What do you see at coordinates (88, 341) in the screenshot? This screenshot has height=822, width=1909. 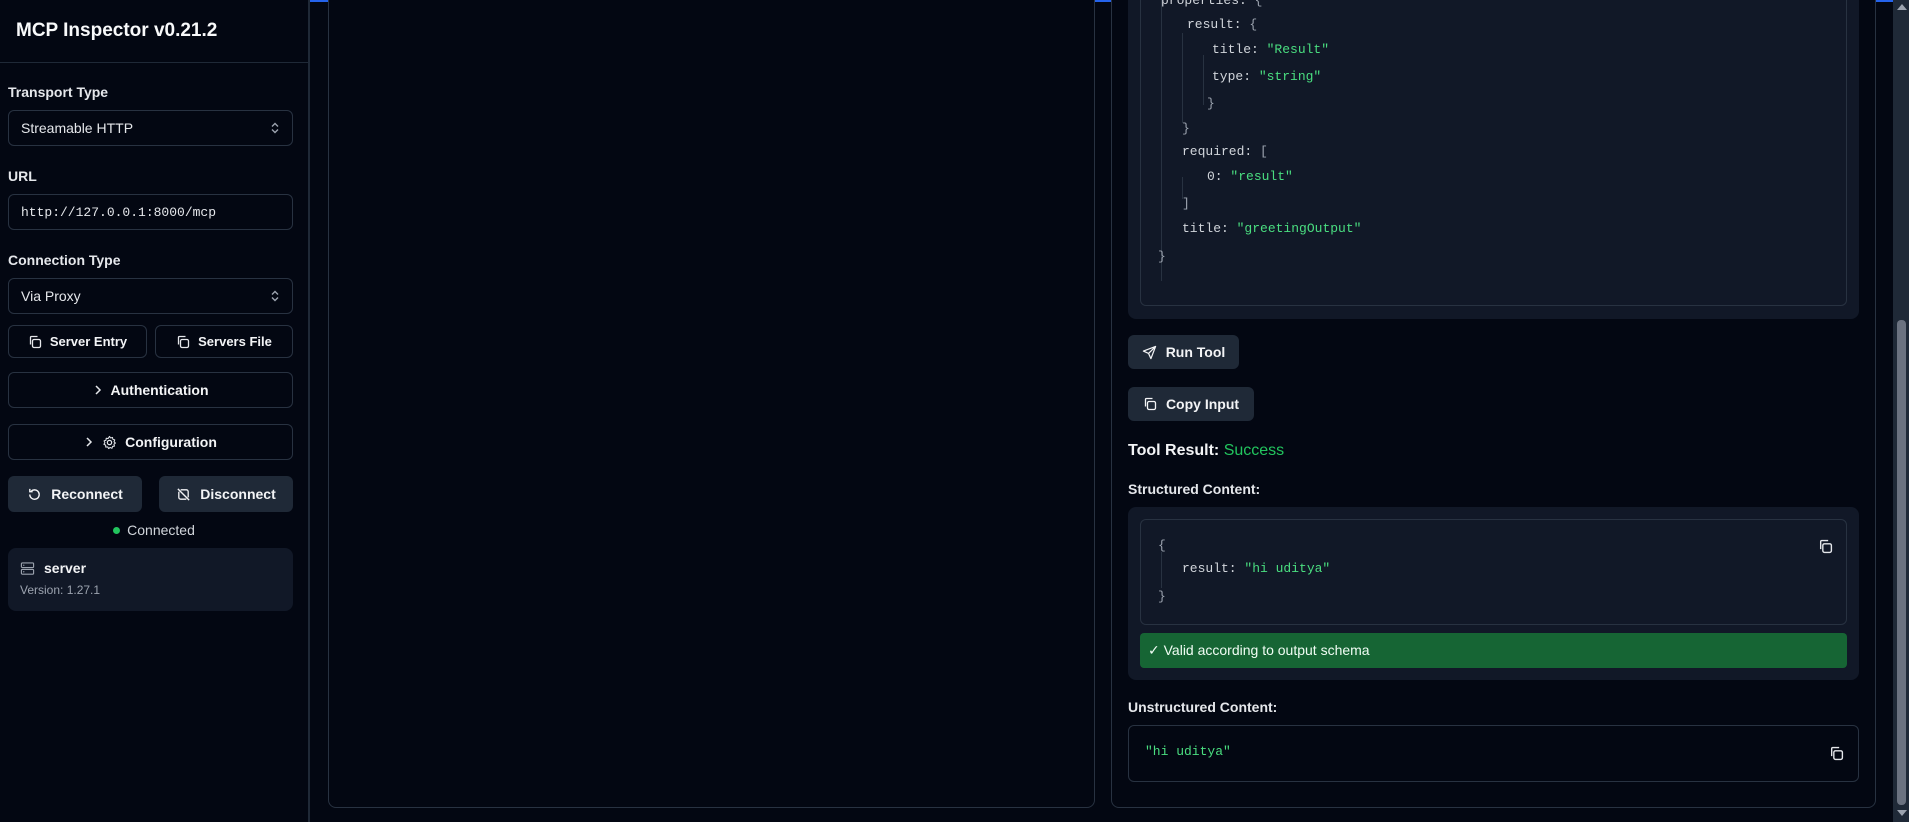 I see `server-entry-label: Server Entry` at bounding box center [88, 341].